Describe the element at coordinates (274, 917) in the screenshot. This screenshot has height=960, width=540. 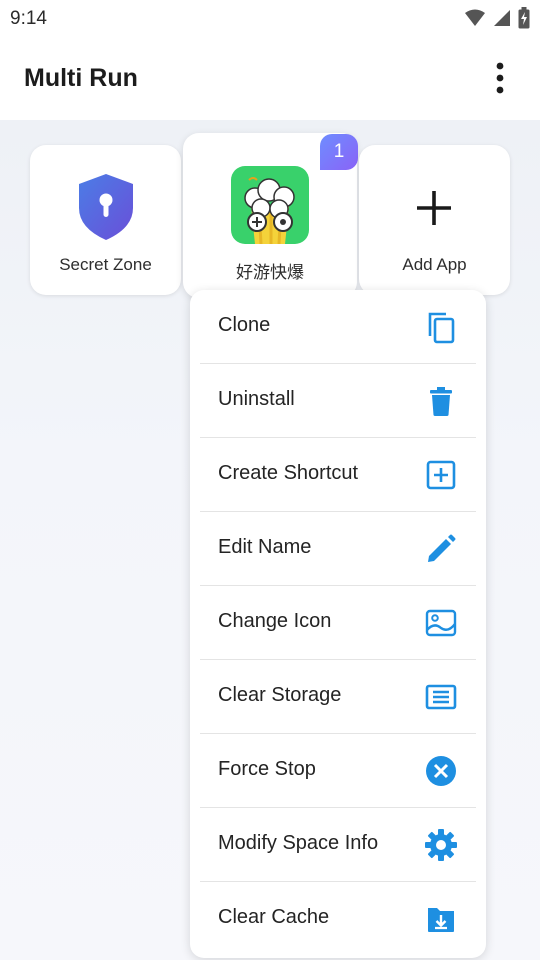
I see `menu-item-label: Clear Cache` at that location.